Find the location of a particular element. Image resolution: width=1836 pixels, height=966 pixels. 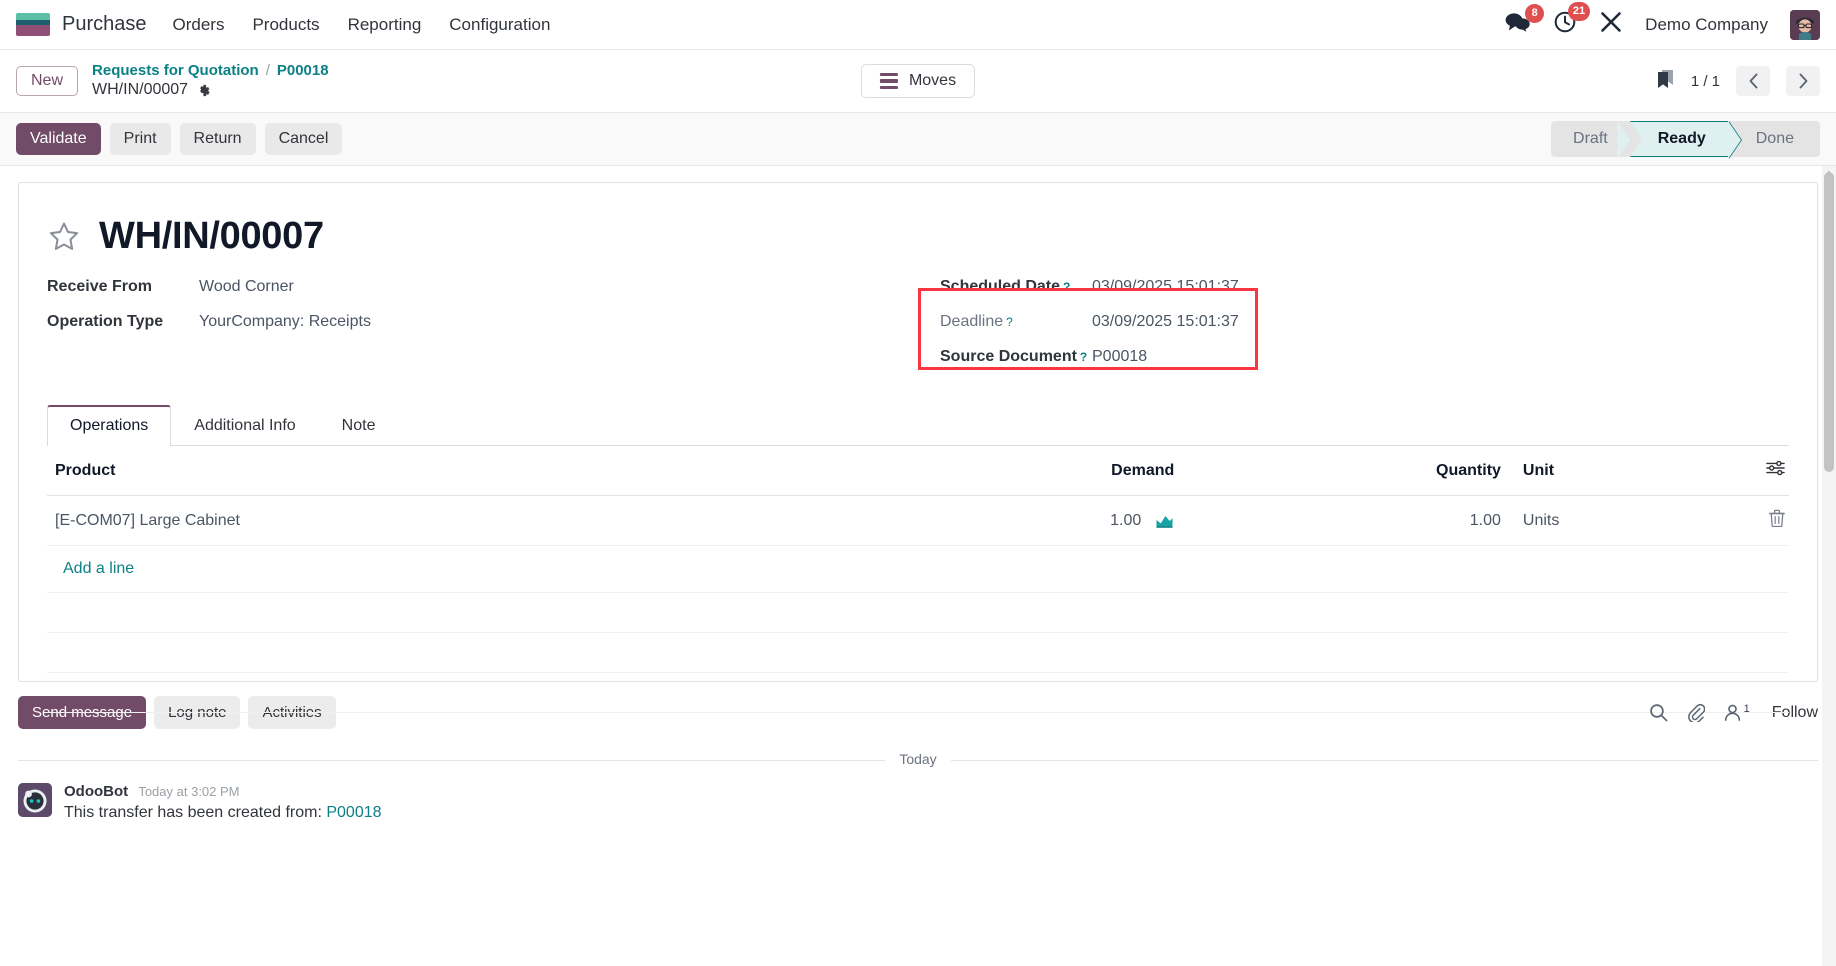

menu-item-products: Products is located at coordinates (285, 25).